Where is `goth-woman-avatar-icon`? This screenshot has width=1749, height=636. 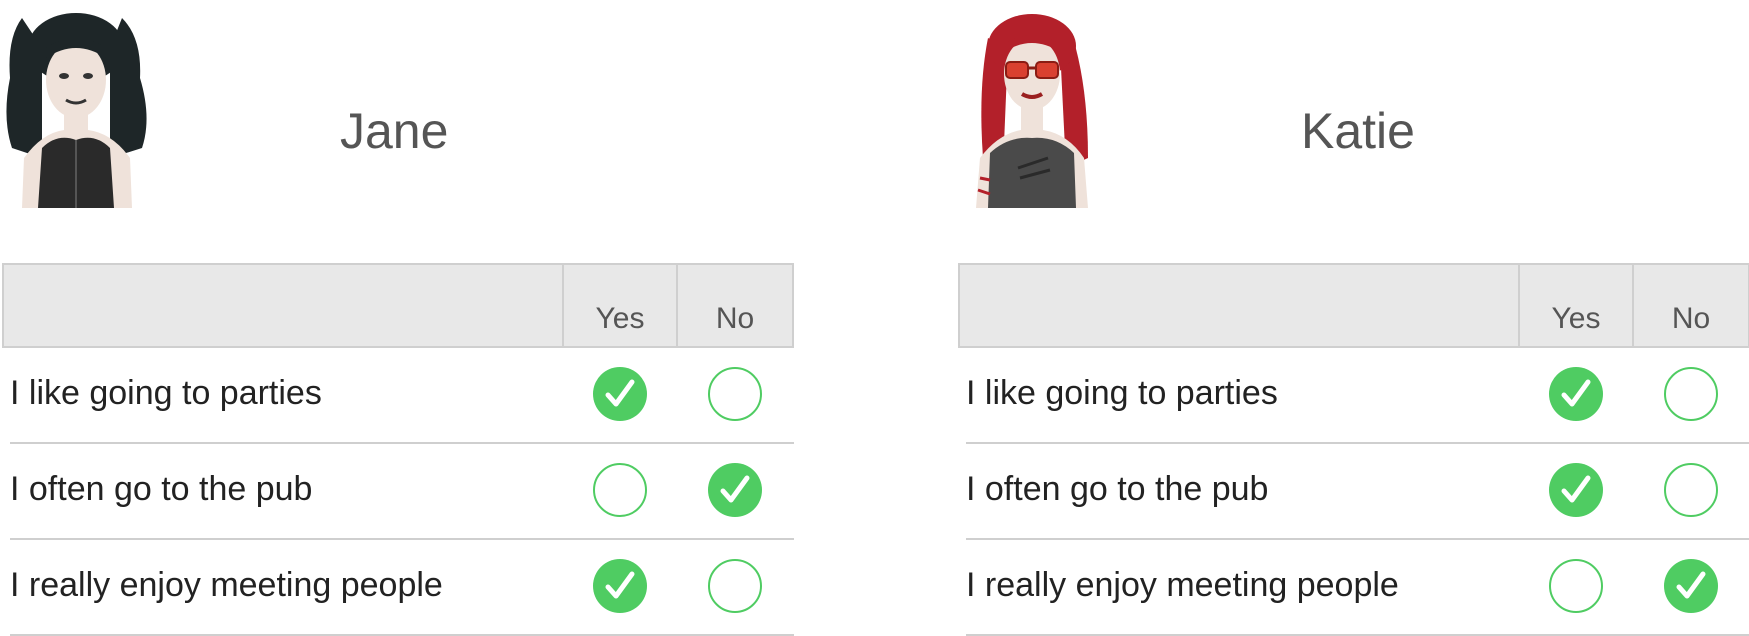 goth-woman-avatar-icon is located at coordinates (76, 110).